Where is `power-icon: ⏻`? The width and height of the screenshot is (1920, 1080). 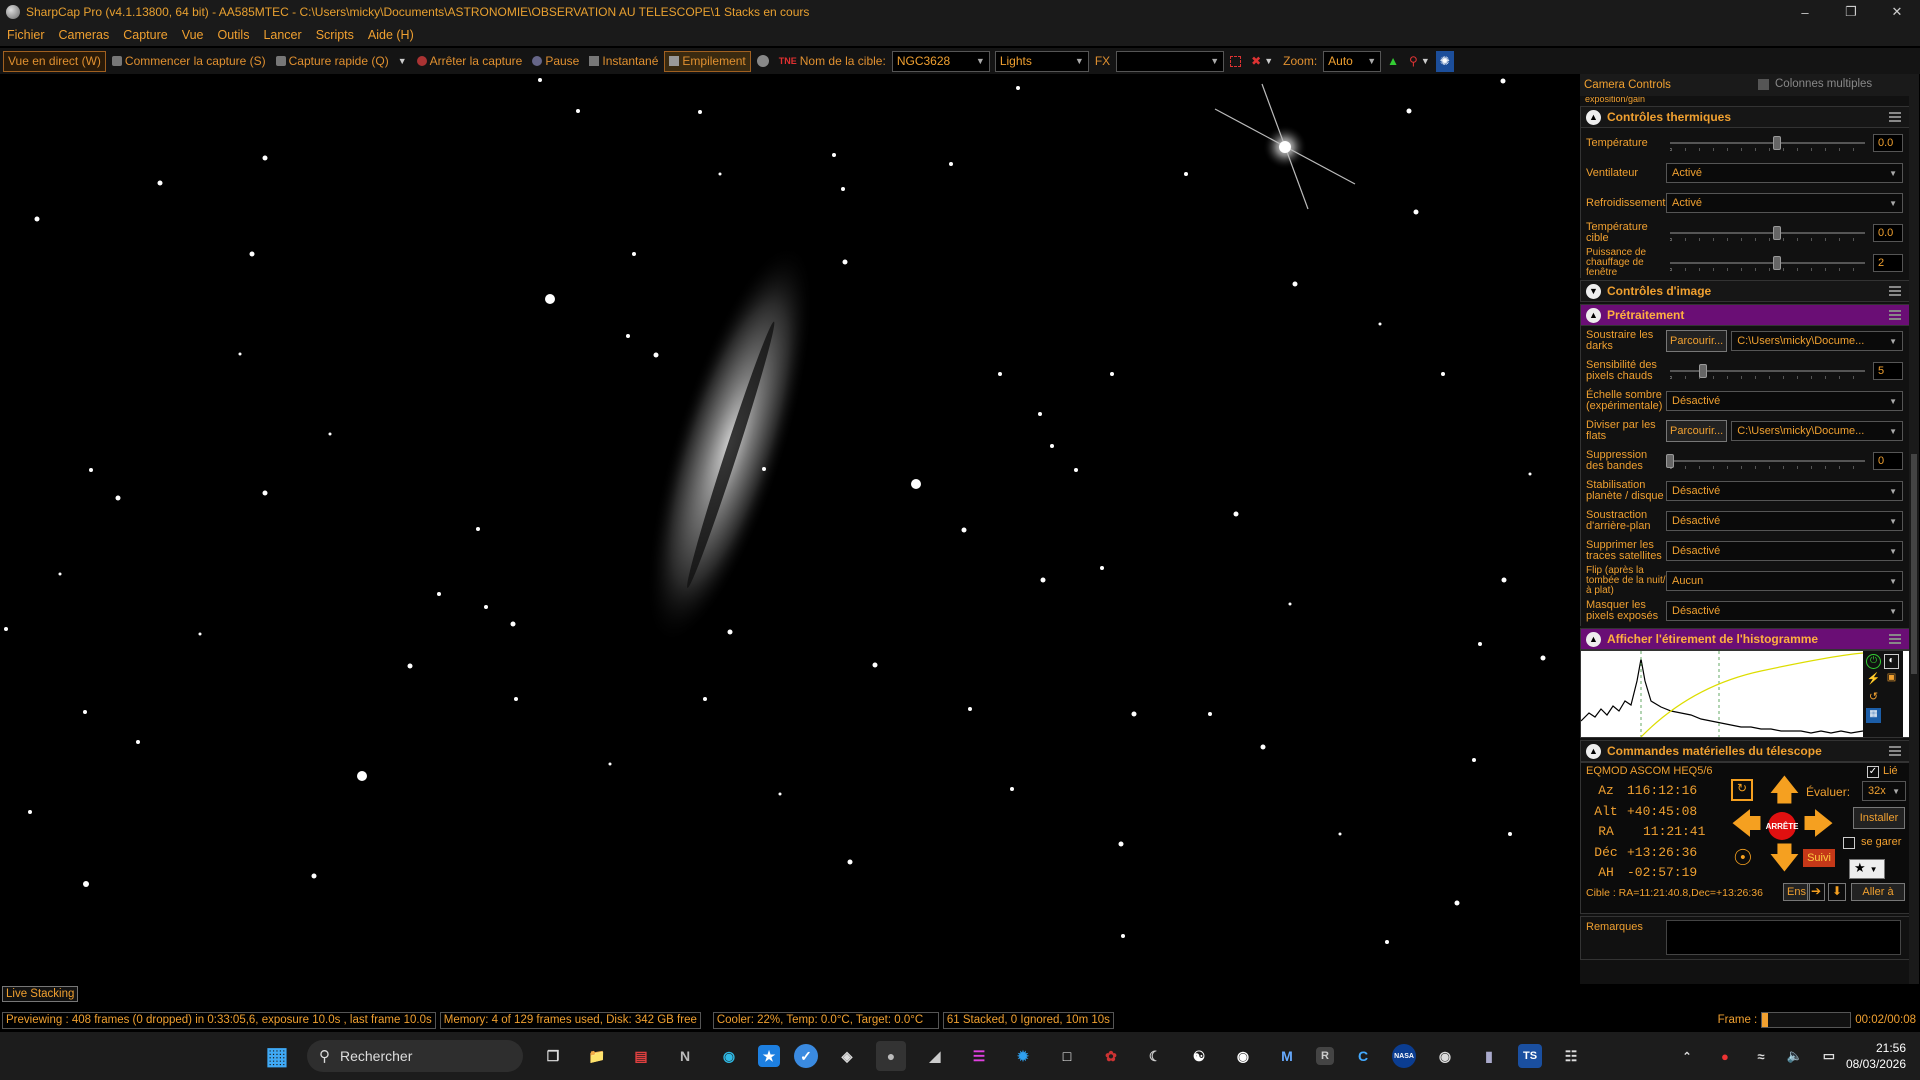
power-icon: ⏻ is located at coordinates (1873, 661).